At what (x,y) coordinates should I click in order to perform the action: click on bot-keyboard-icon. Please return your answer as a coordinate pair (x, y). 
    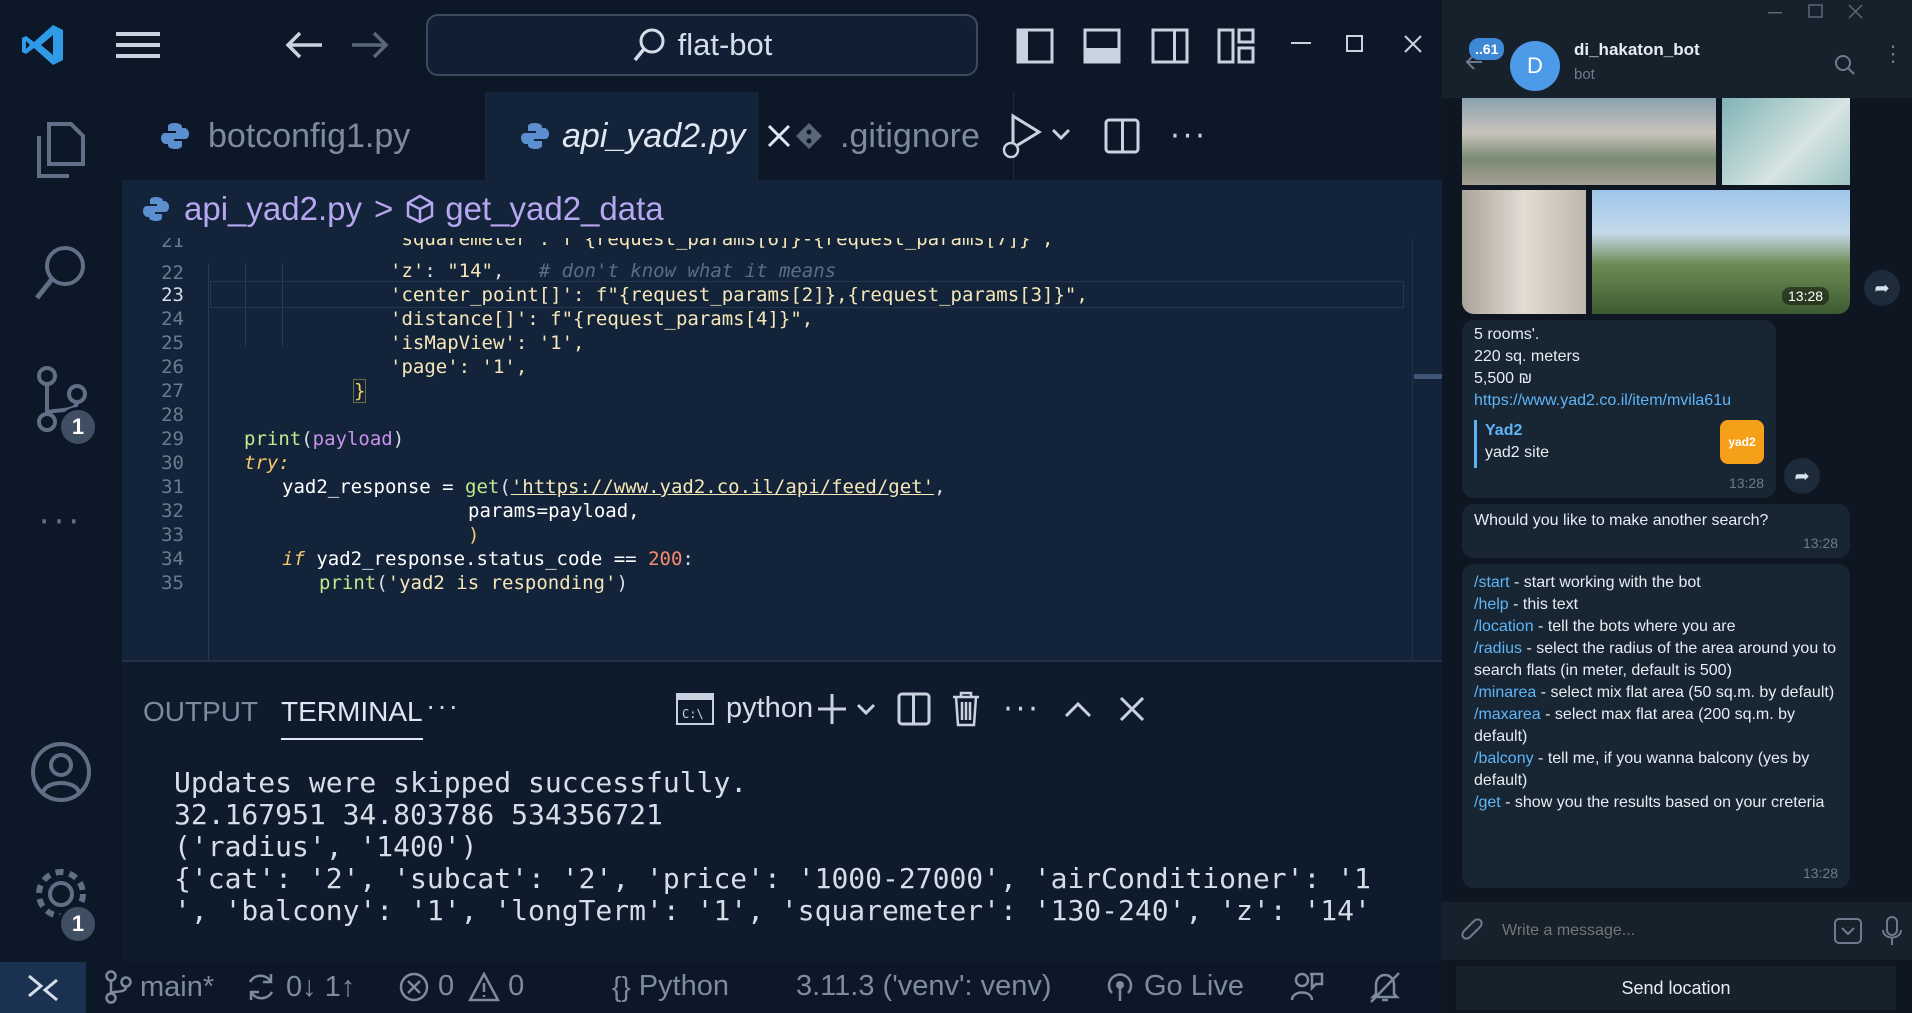
    Looking at the image, I should click on (1848, 933).